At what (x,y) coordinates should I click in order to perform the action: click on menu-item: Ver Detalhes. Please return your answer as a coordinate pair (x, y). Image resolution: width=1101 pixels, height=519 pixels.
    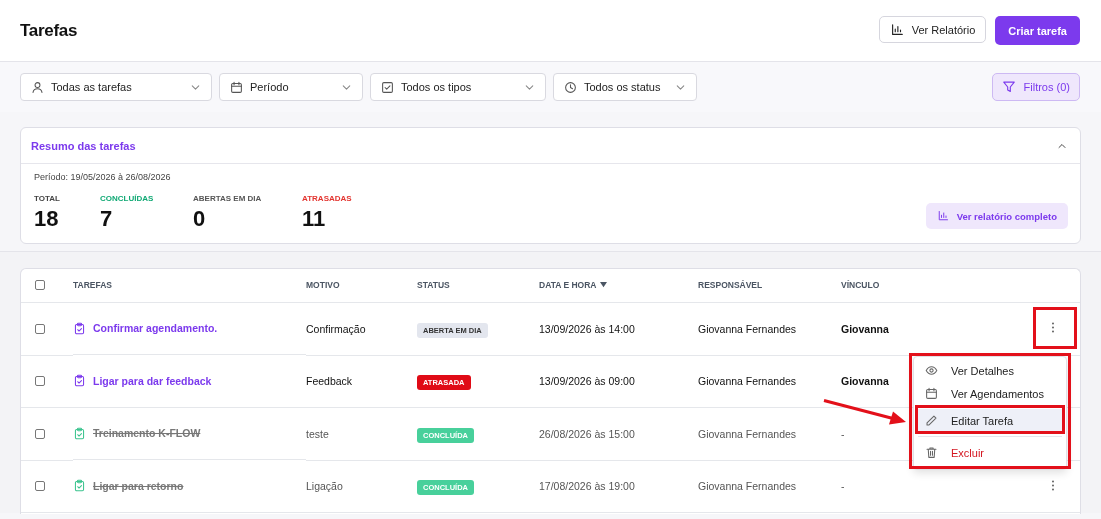
    Looking at the image, I should click on (990, 370).